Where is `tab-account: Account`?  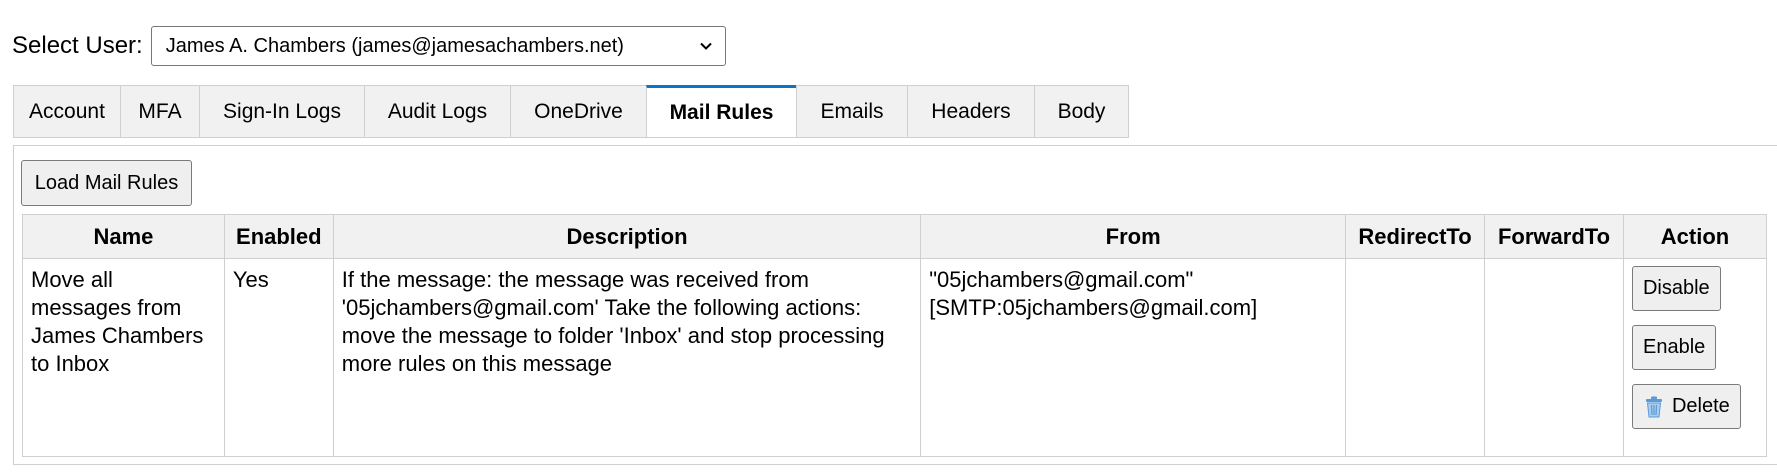 tab-account: Account is located at coordinates (66, 111).